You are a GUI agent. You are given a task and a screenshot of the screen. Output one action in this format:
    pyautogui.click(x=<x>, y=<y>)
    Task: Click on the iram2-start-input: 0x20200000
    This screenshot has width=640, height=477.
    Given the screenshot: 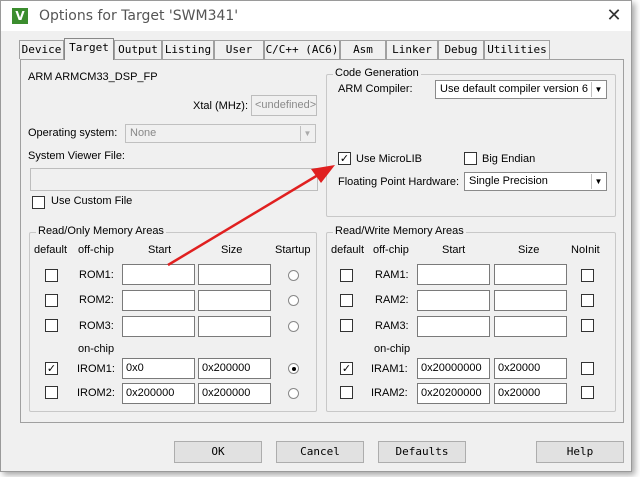 What is the action you would take?
    pyautogui.click(x=453, y=393)
    